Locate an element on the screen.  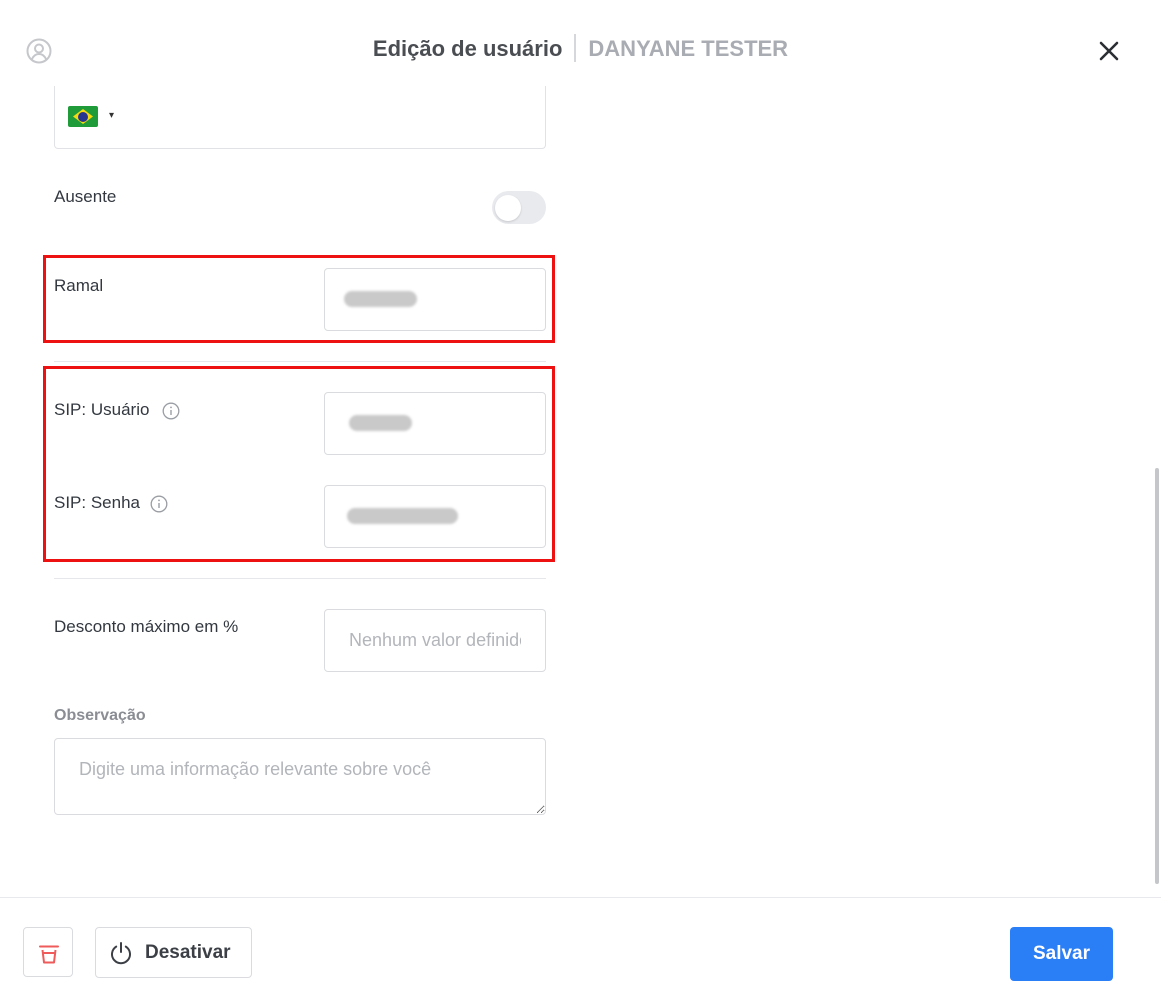
extension-label: Ramal is located at coordinates (79, 285).